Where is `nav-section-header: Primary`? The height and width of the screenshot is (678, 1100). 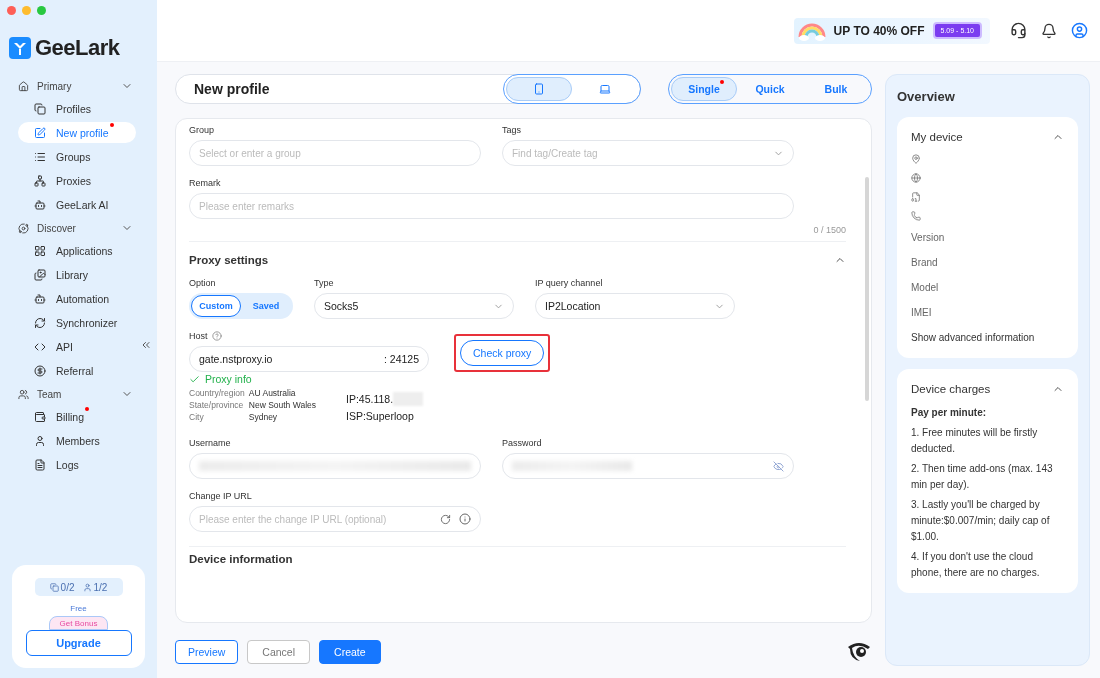 nav-section-header: Primary is located at coordinates (78, 86).